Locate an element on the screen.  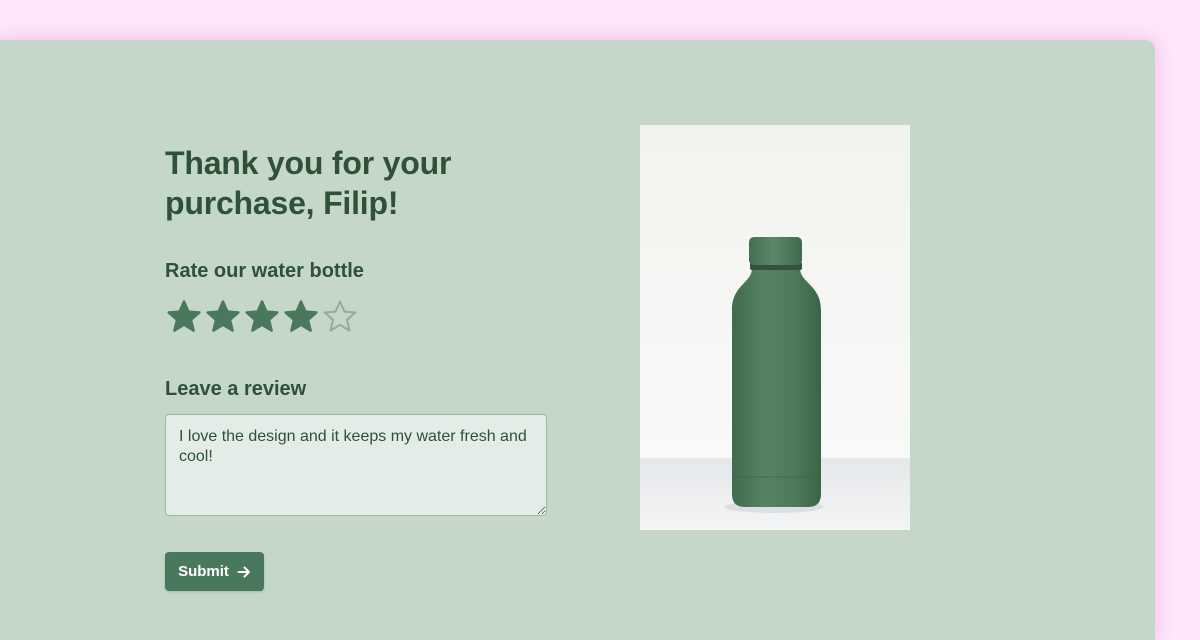
star-rating is located at coordinates (365, 317).